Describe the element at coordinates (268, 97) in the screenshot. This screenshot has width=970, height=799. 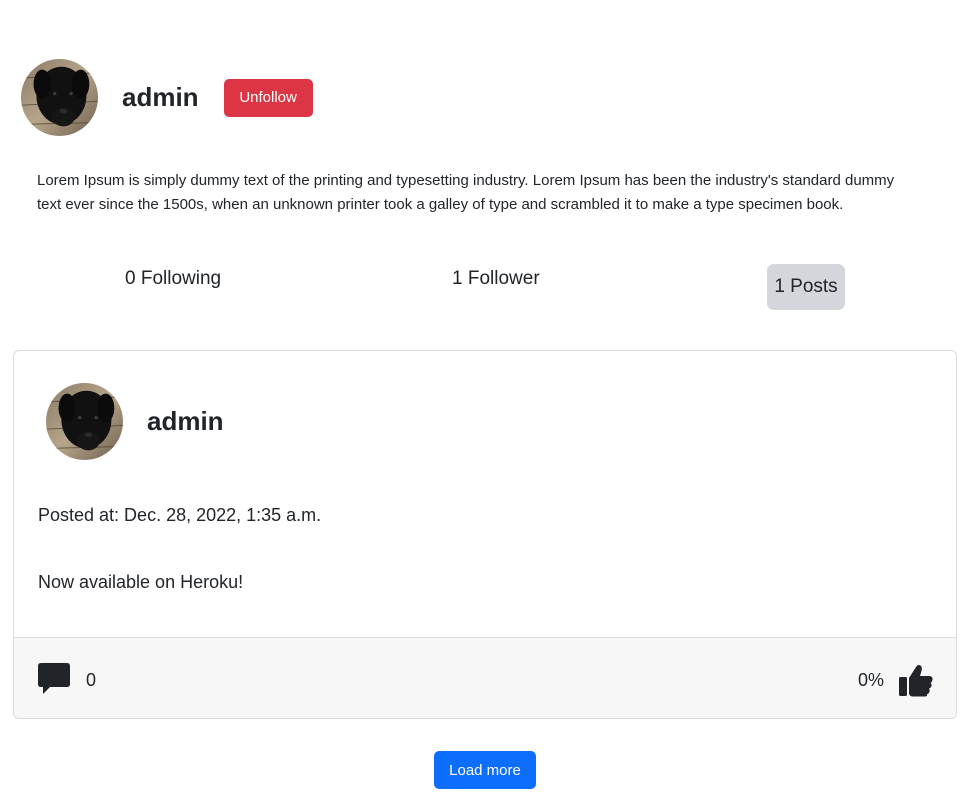
I see `unfollow-button: Unfollow` at that location.